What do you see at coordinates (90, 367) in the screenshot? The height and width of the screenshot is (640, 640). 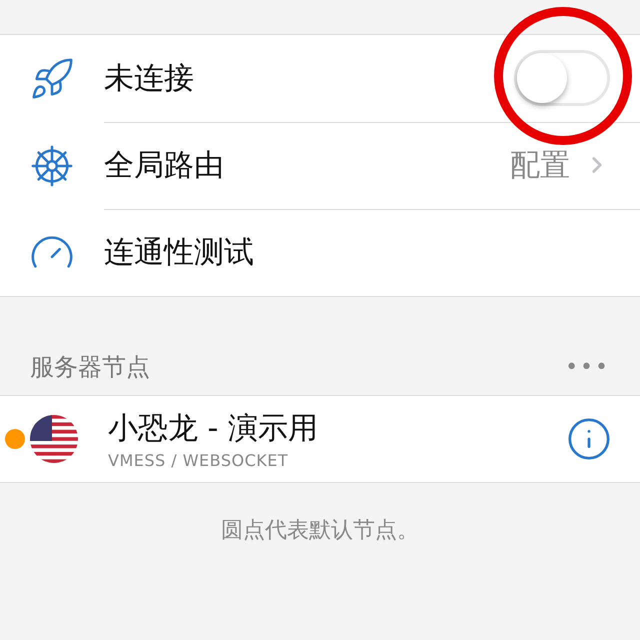 I see `section-header: 服务器节点` at bounding box center [90, 367].